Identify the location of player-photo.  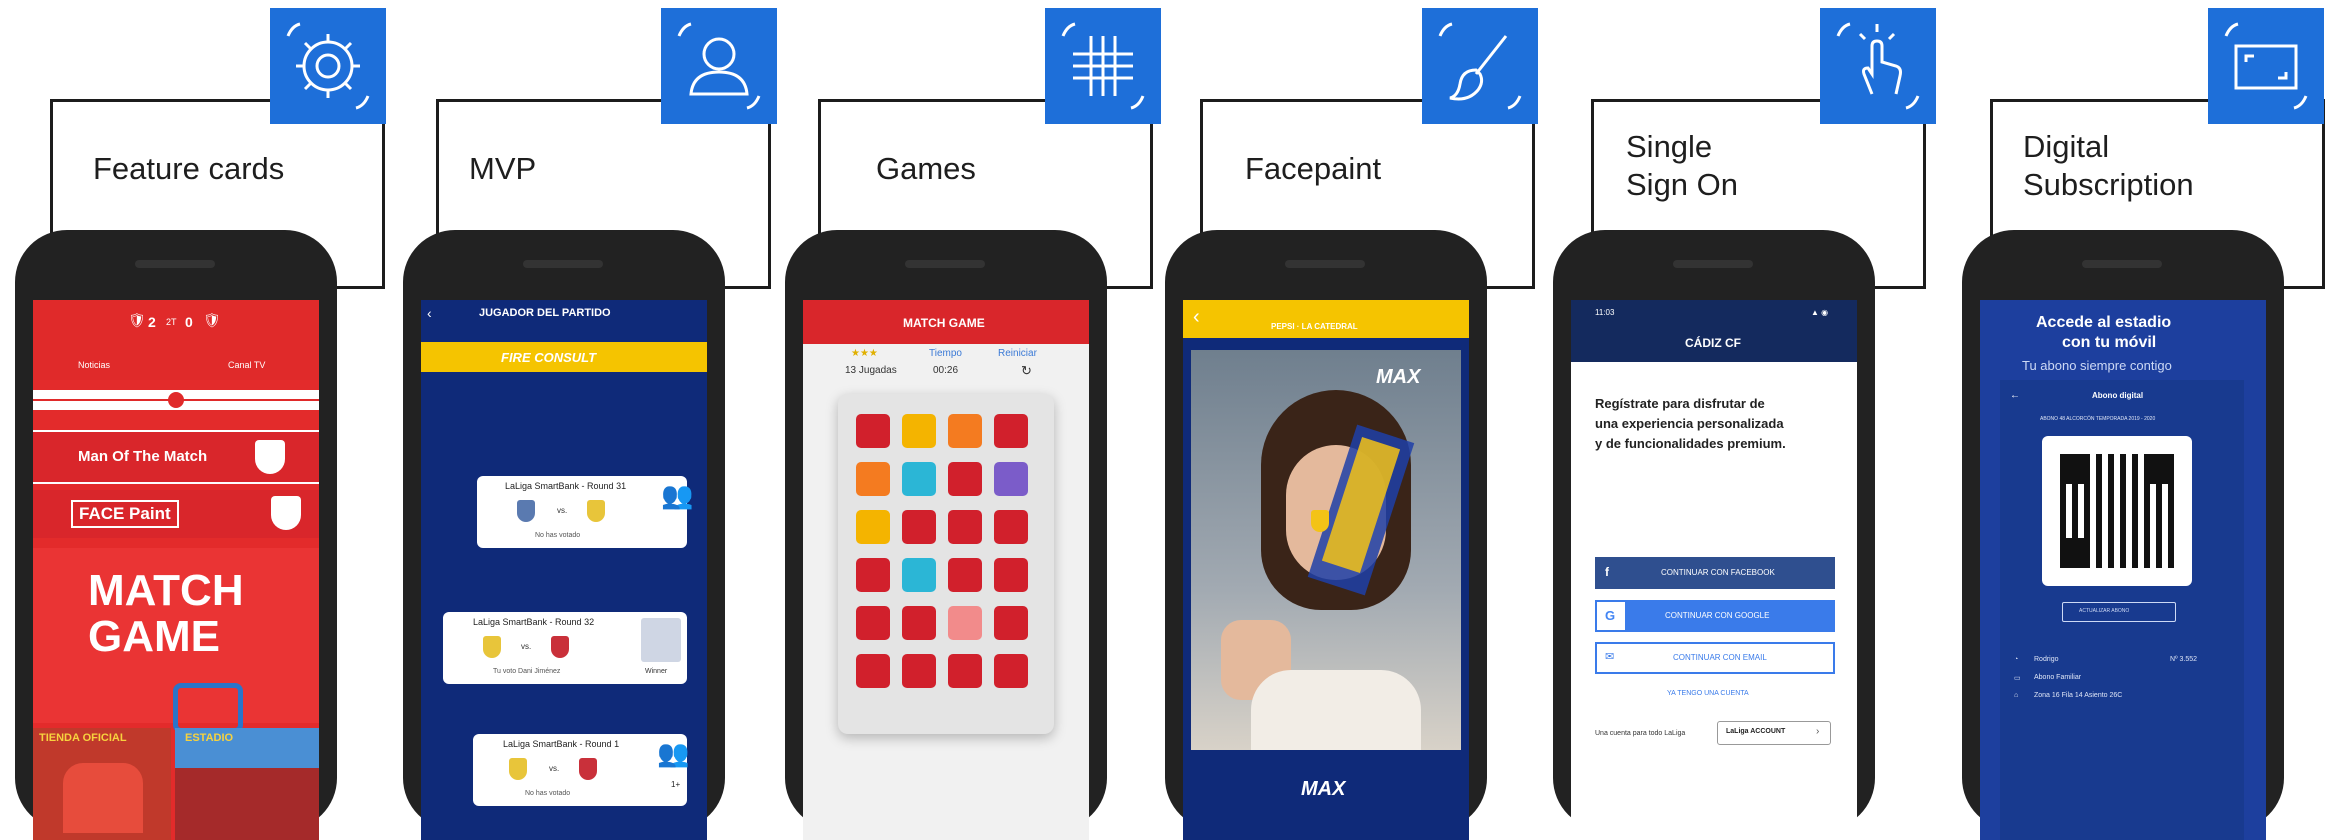
(661, 640).